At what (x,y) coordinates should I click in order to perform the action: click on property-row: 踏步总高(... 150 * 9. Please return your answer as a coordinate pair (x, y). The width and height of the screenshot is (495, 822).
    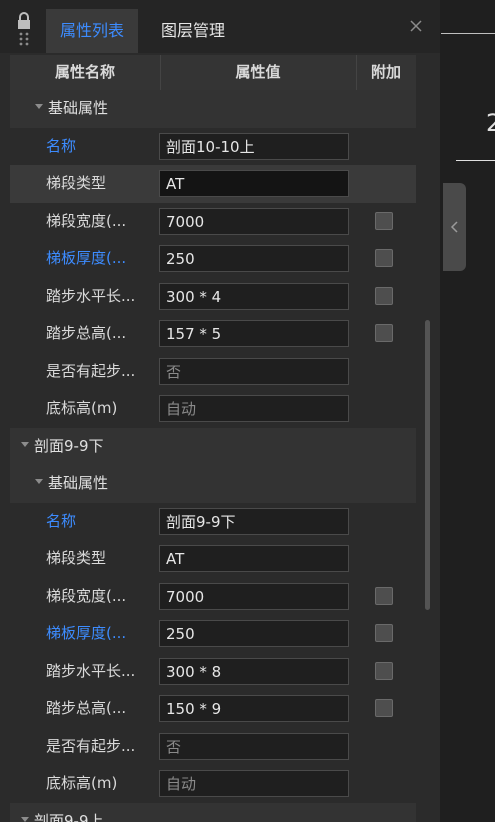
    Looking at the image, I should click on (213, 709).